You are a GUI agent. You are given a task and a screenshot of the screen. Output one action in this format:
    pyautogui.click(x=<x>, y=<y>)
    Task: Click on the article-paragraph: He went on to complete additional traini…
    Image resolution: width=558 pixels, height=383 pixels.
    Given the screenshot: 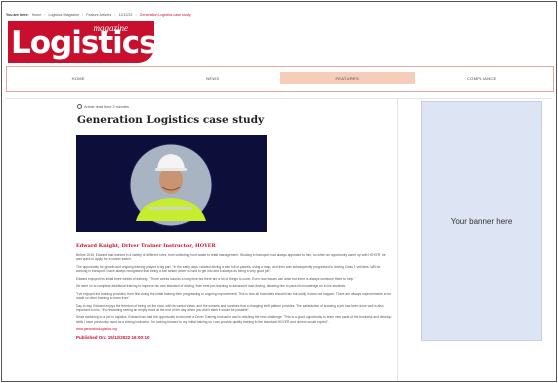 What is the action you would take?
    pyautogui.click(x=211, y=286)
    